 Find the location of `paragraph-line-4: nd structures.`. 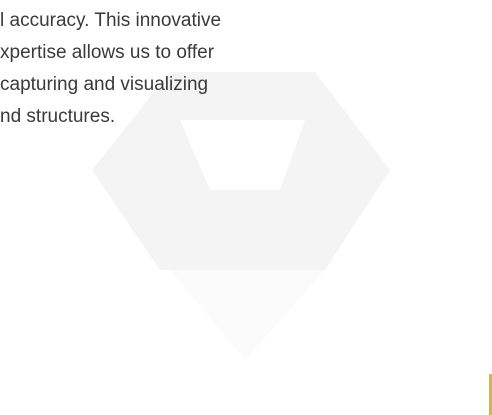

paragraph-line-4: nd structures. is located at coordinates (58, 116).